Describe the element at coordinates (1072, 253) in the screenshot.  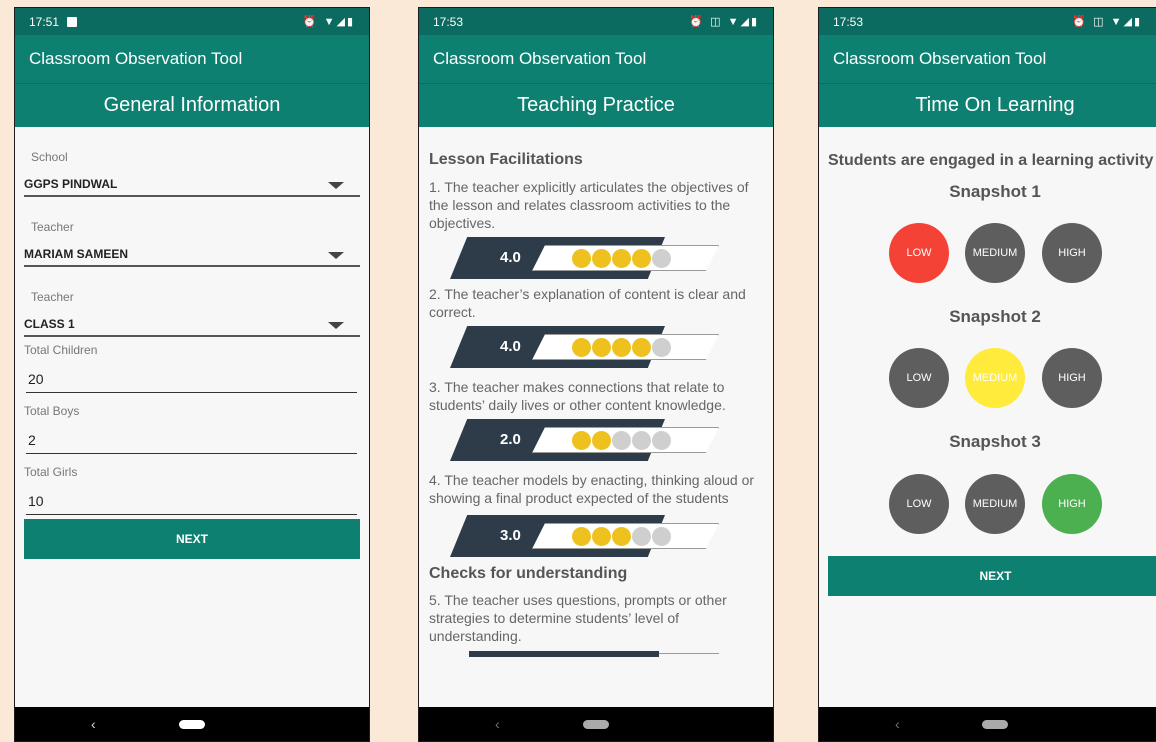
I see `snapshot-1-high-button: HIGH` at that location.